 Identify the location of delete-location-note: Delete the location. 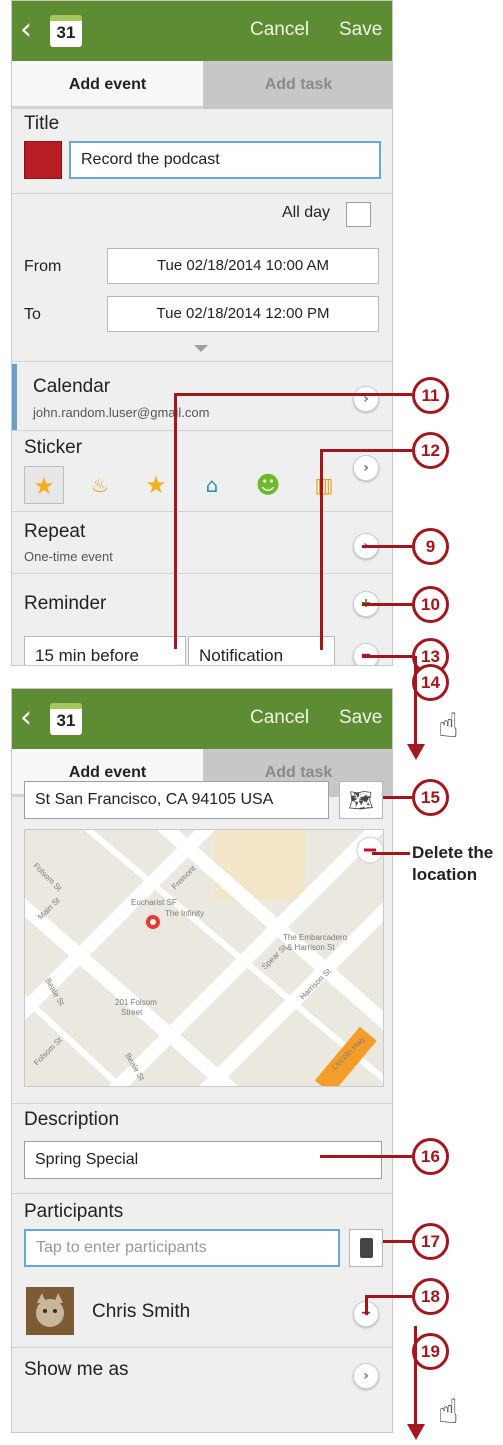
(453, 863).